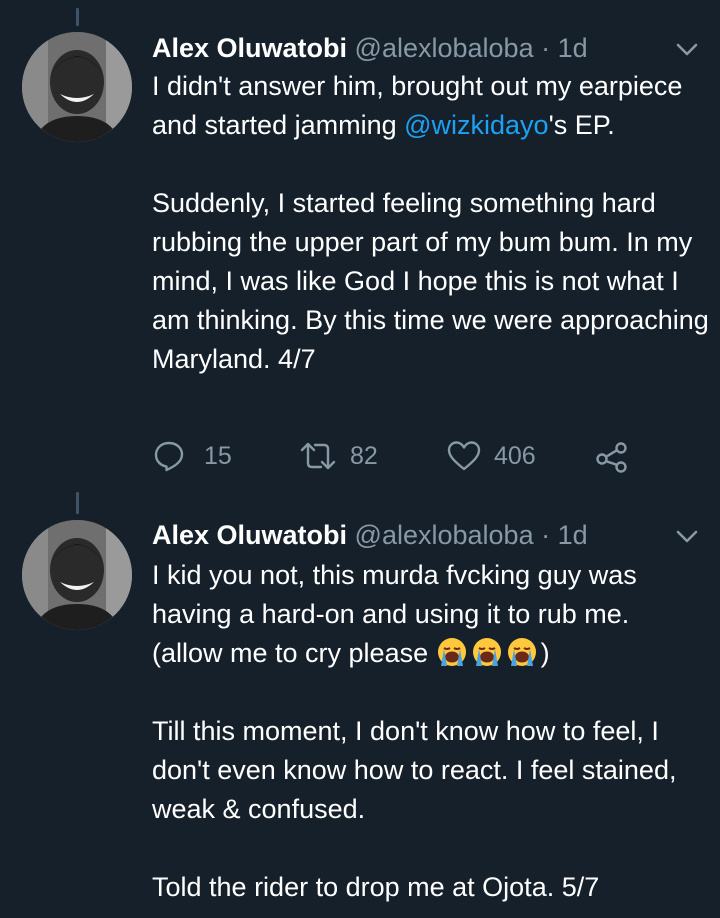  Describe the element at coordinates (218, 455) in the screenshot. I see `reply-count: 15` at that location.